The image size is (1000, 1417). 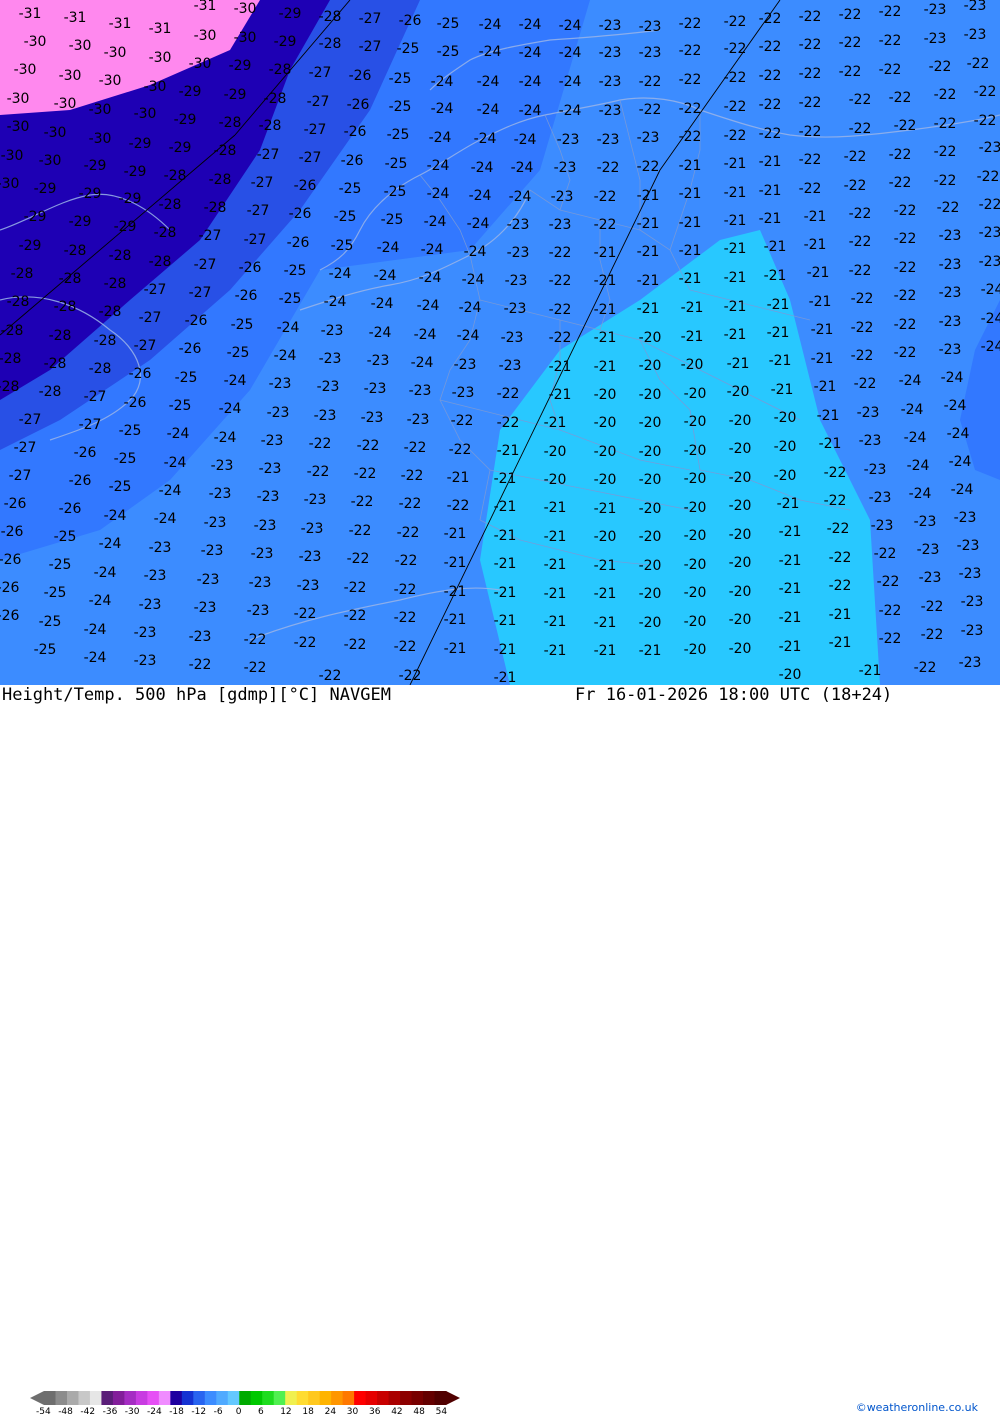 I want to click on legend-tick-label: 0, so click(x=238, y=1412).